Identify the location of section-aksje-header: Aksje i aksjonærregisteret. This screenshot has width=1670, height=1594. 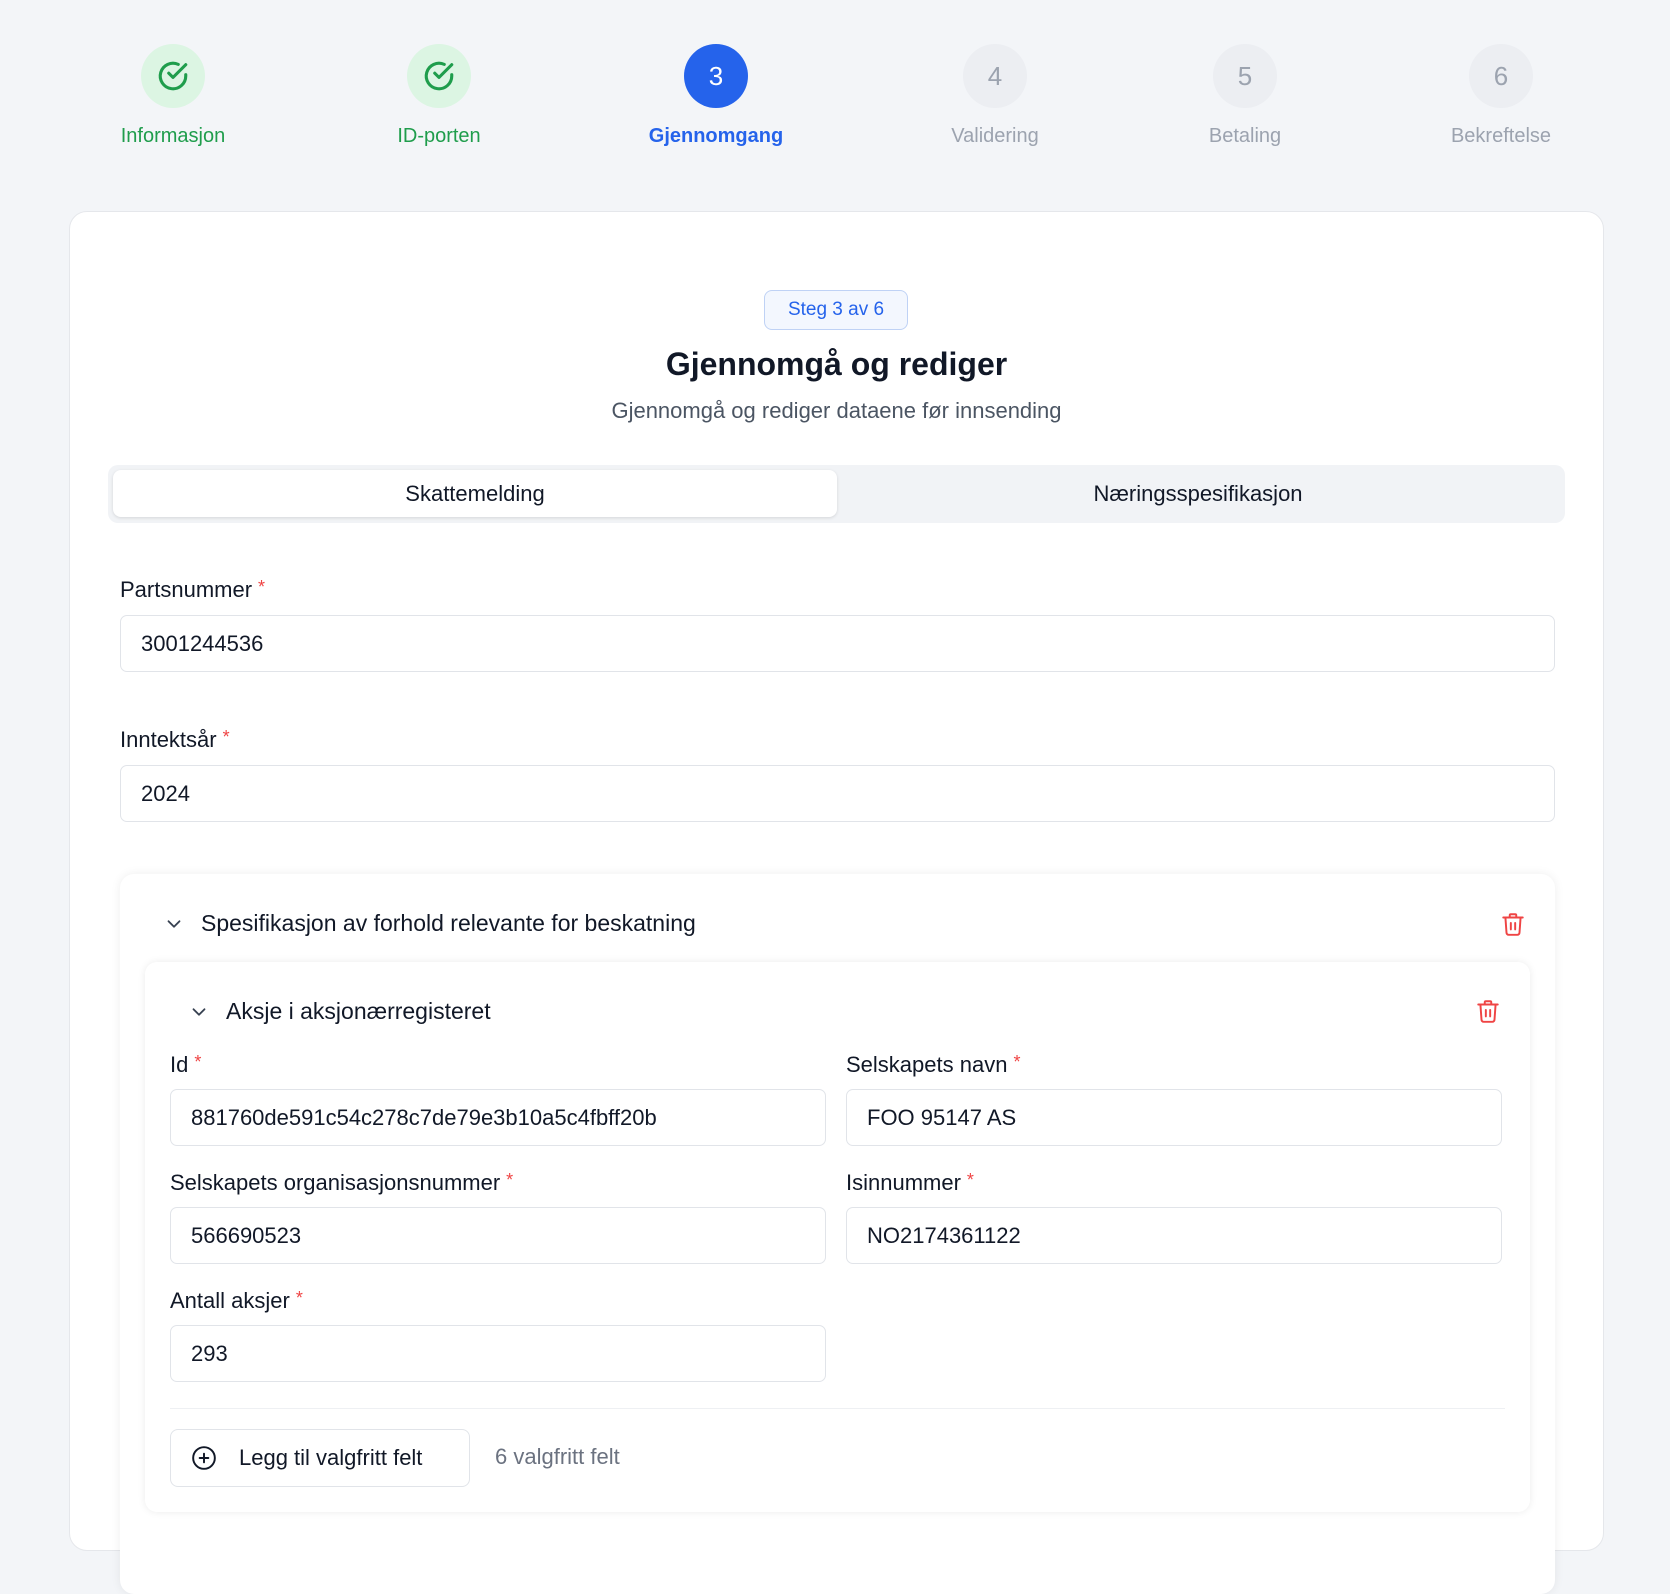
(339, 1011).